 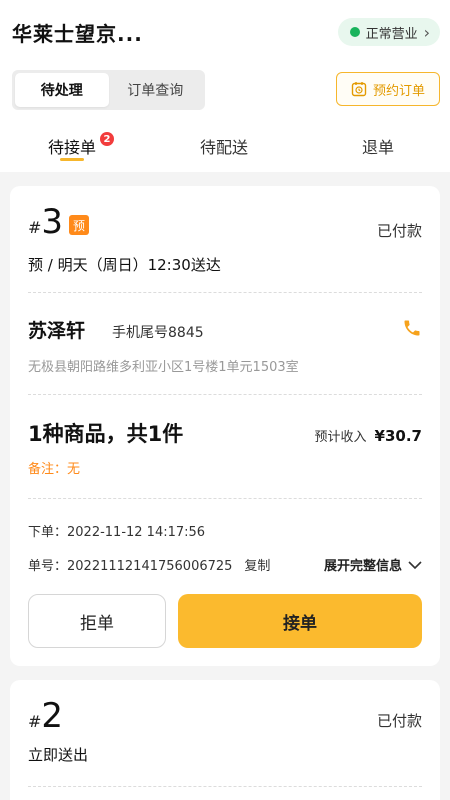 I want to click on tab-pending: 待处理, so click(x=62, y=90).